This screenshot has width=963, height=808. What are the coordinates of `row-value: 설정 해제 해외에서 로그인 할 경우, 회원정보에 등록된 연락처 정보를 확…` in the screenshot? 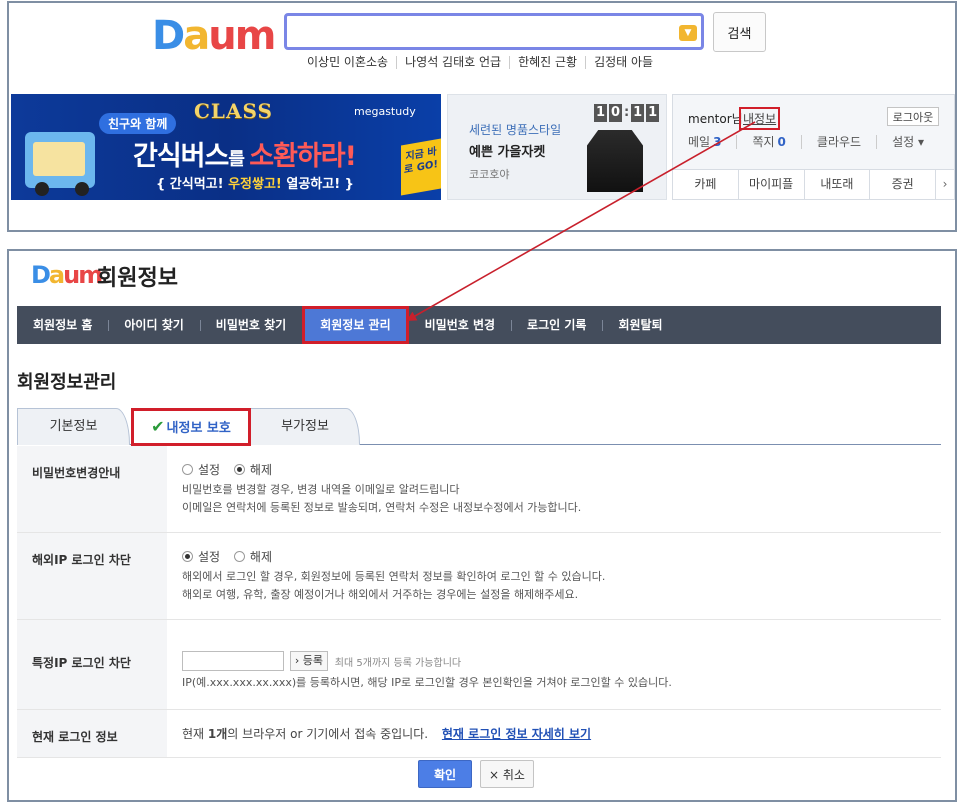 It's located at (554, 576).